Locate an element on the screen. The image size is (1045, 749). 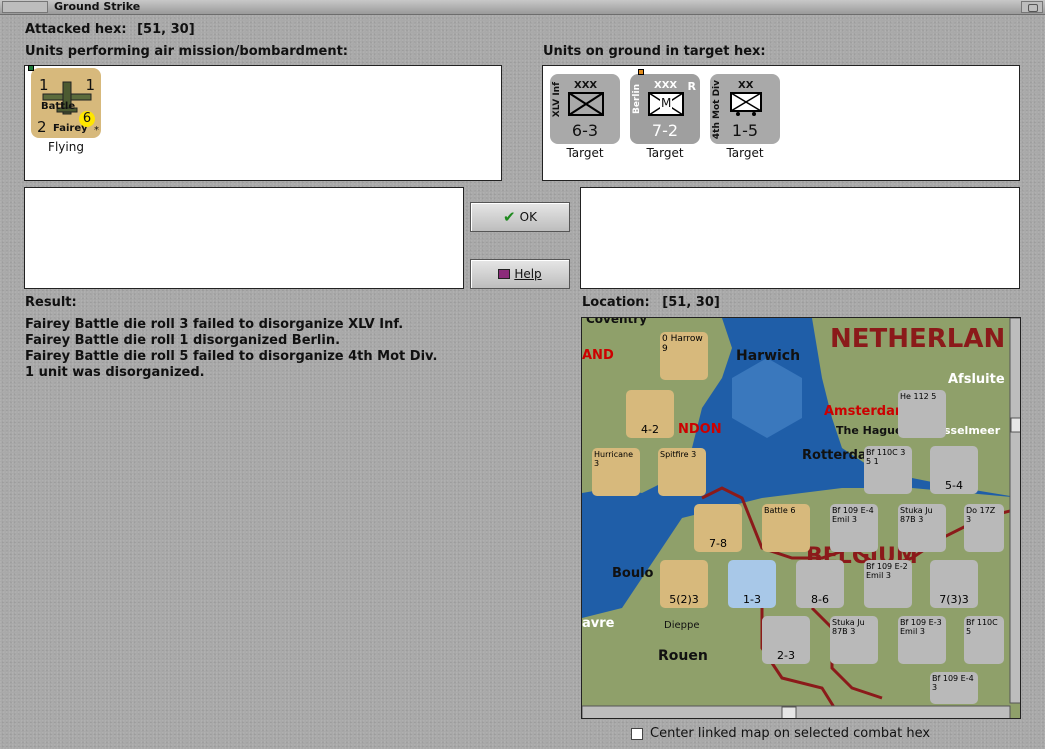
ground-unit-side: Berlin is located at coordinates (637, 99).